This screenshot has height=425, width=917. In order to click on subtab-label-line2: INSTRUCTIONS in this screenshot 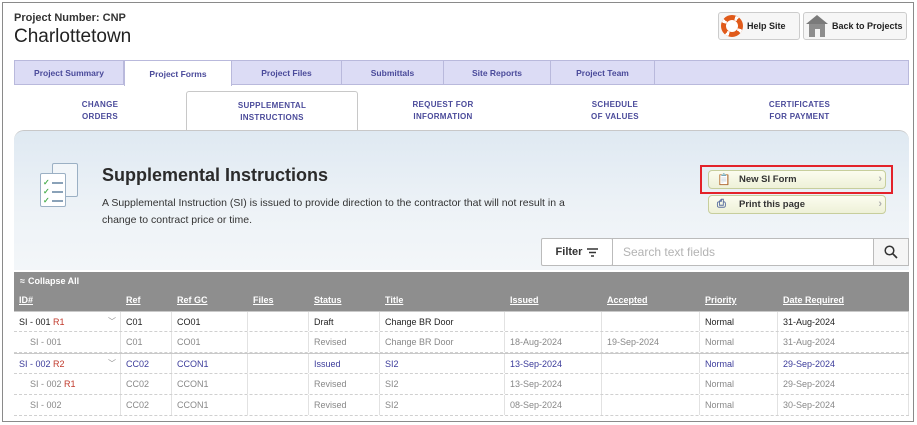, I will do `click(272, 117)`.